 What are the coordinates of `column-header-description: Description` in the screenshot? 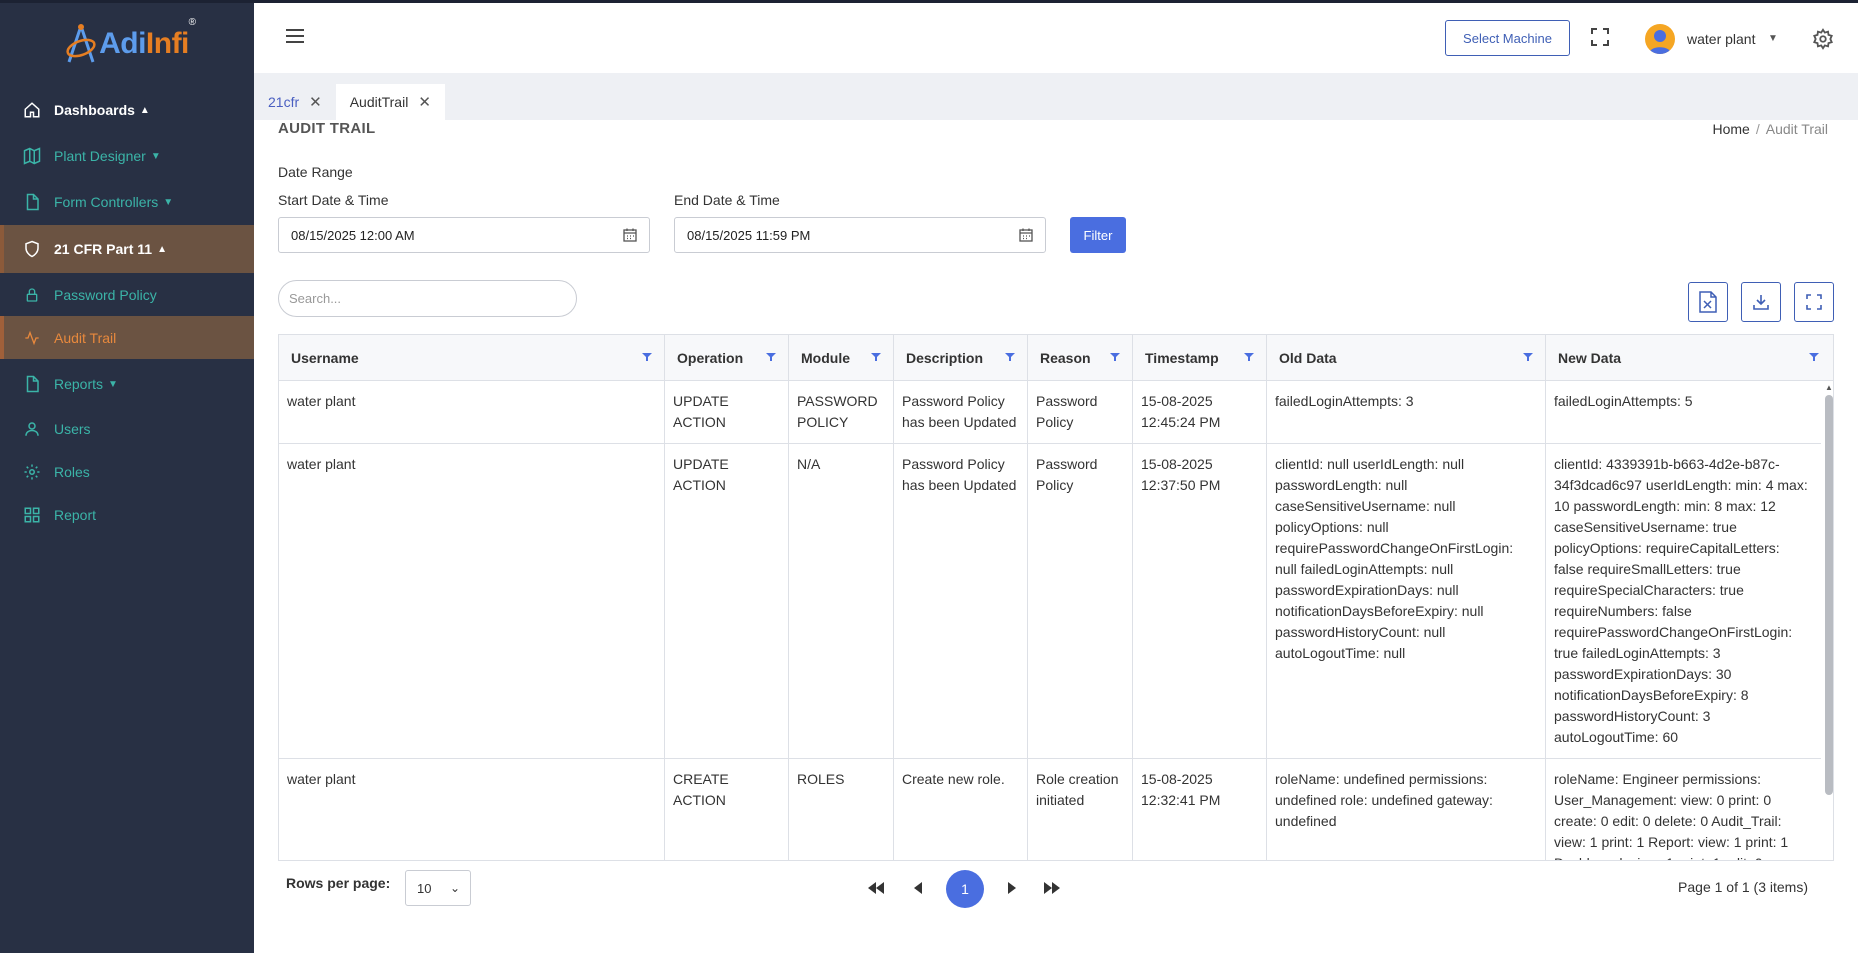 It's located at (961, 358).